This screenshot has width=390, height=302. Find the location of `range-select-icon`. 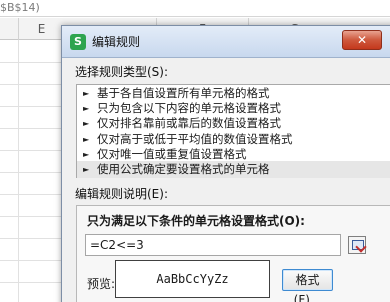

range-select-icon is located at coordinates (357, 245).